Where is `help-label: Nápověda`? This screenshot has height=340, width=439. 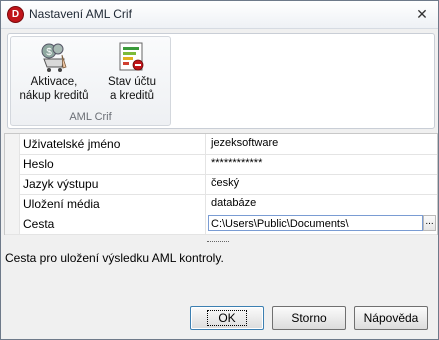
help-label: Nápověda is located at coordinates (391, 318).